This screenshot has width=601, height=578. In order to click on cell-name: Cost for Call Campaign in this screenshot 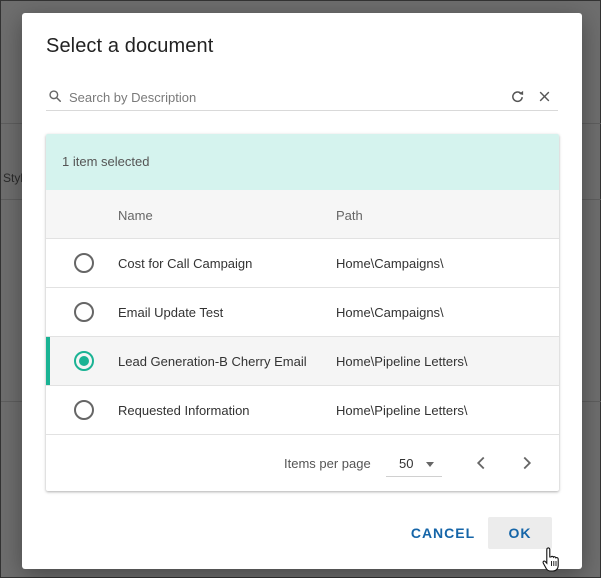, I will do `click(185, 263)`.